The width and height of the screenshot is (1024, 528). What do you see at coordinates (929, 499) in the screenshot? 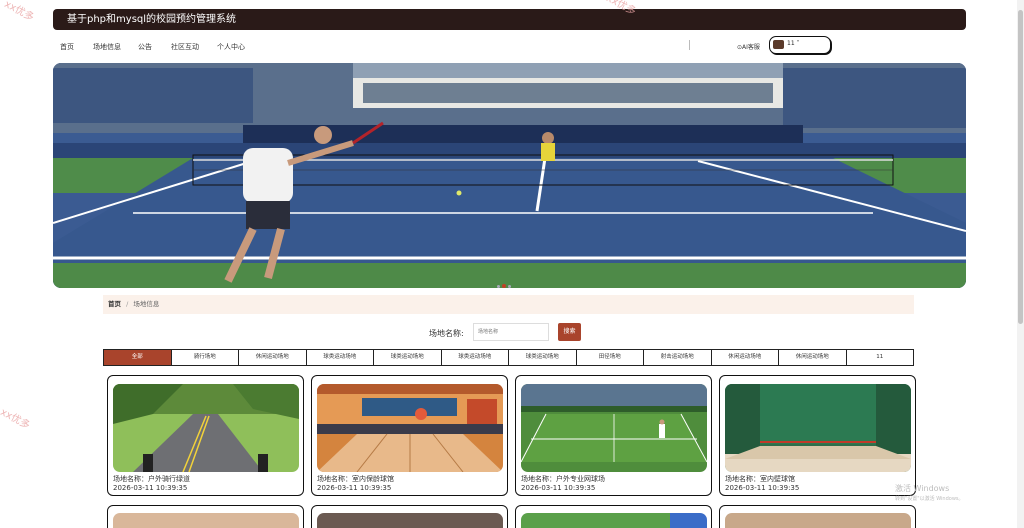
I see `windows-activation-hint: 转到"设置"以激活 Windows。` at bounding box center [929, 499].